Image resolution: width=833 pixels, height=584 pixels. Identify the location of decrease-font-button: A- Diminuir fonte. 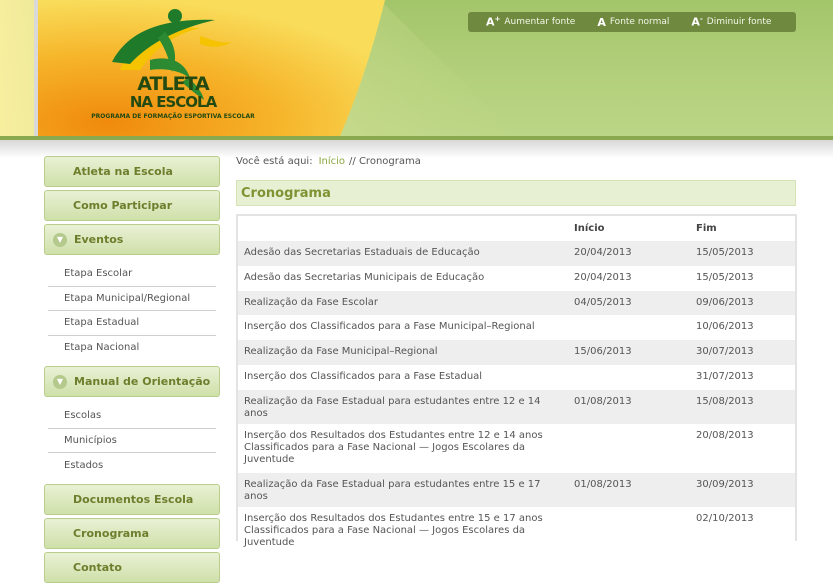
(731, 22).